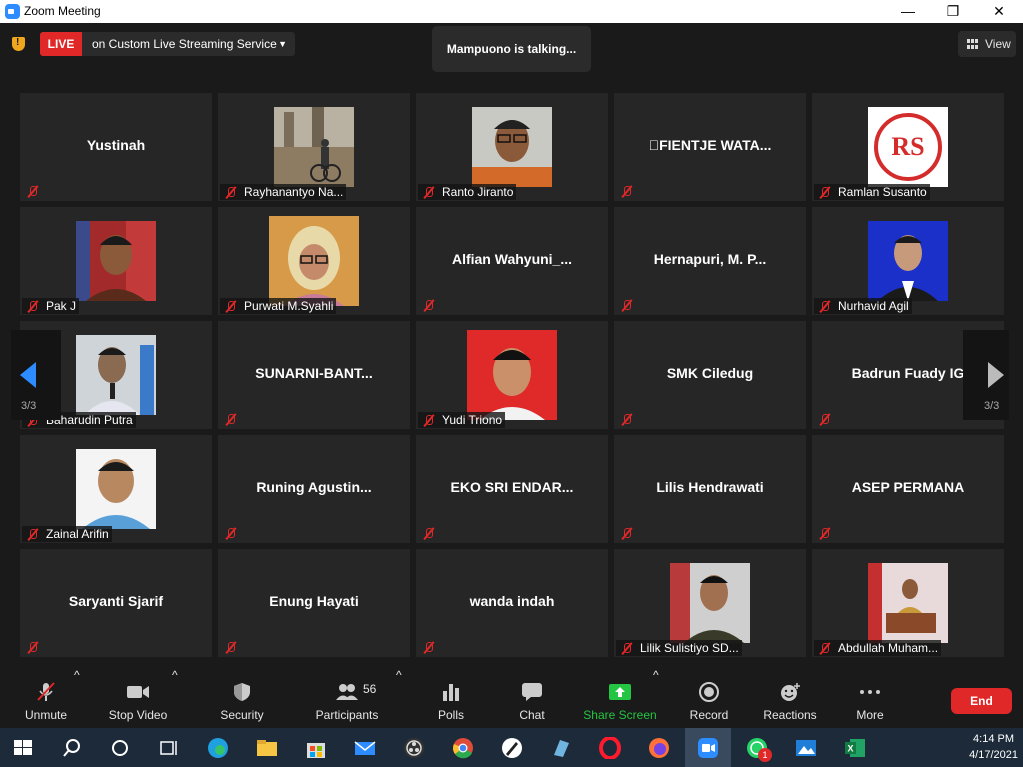 The width and height of the screenshot is (1023, 767). Describe the element at coordinates (116, 147) in the screenshot. I see `participant-tile: Yustinah` at that location.